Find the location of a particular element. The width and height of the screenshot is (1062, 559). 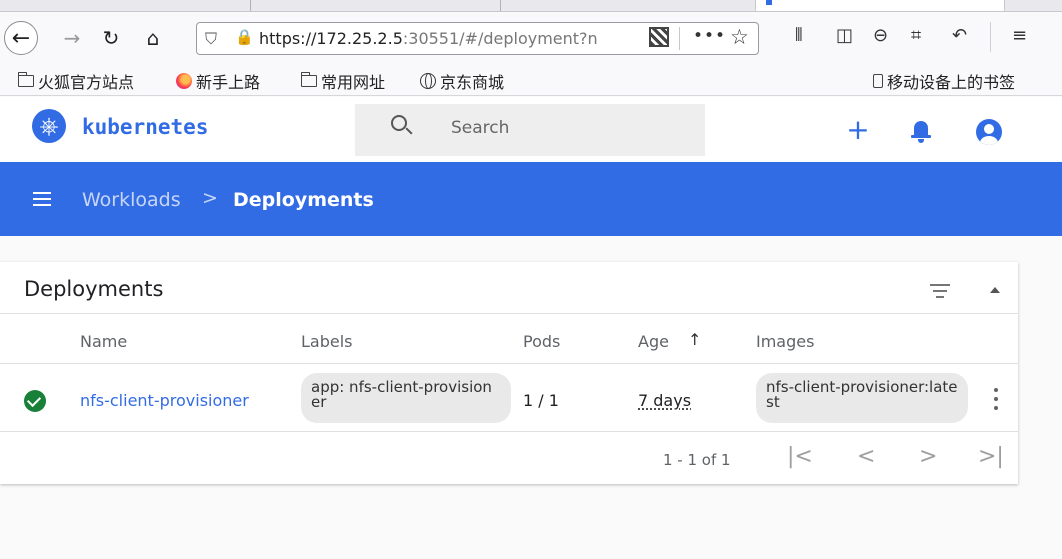

app-header: ⎈ kubernetes + is located at coordinates (531, 129).